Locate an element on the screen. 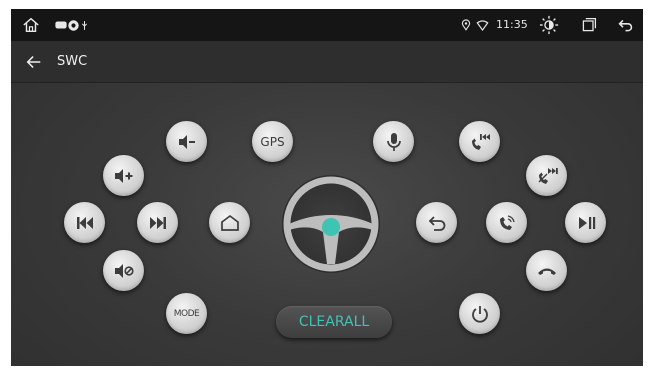  center-indicator is located at coordinates (331, 227).